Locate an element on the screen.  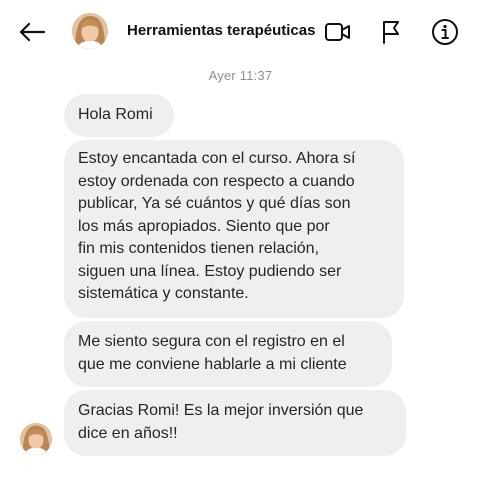
flag-icon is located at coordinates (391, 32).